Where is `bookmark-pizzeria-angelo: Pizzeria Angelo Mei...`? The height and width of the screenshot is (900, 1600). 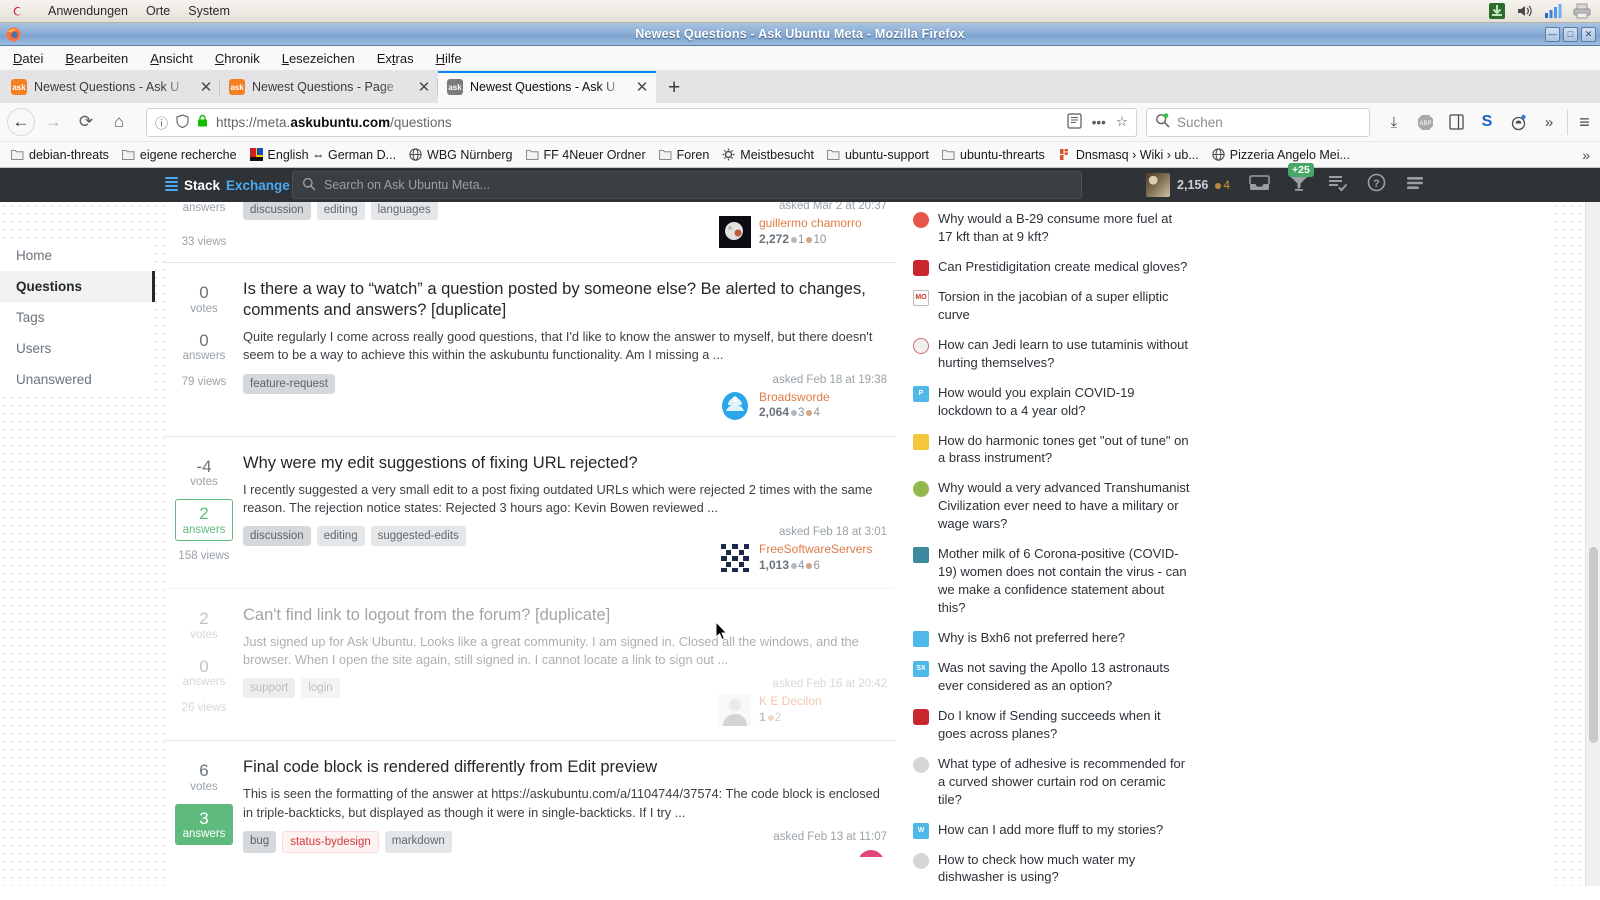
bookmark-pizzeria-angelo: Pizzeria Angelo Mei... is located at coordinates (1281, 155).